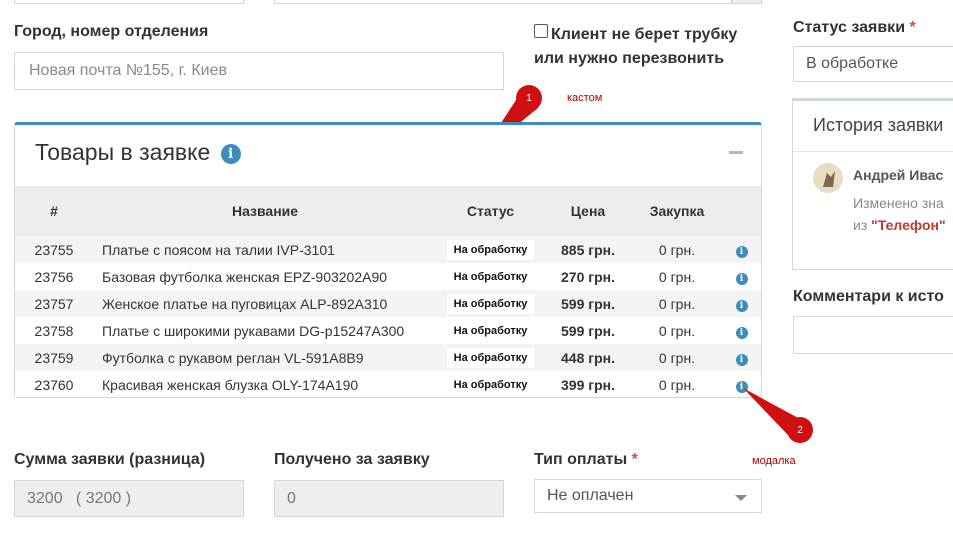 The width and height of the screenshot is (953, 537). I want to click on status-select: В обработке, so click(873, 64).